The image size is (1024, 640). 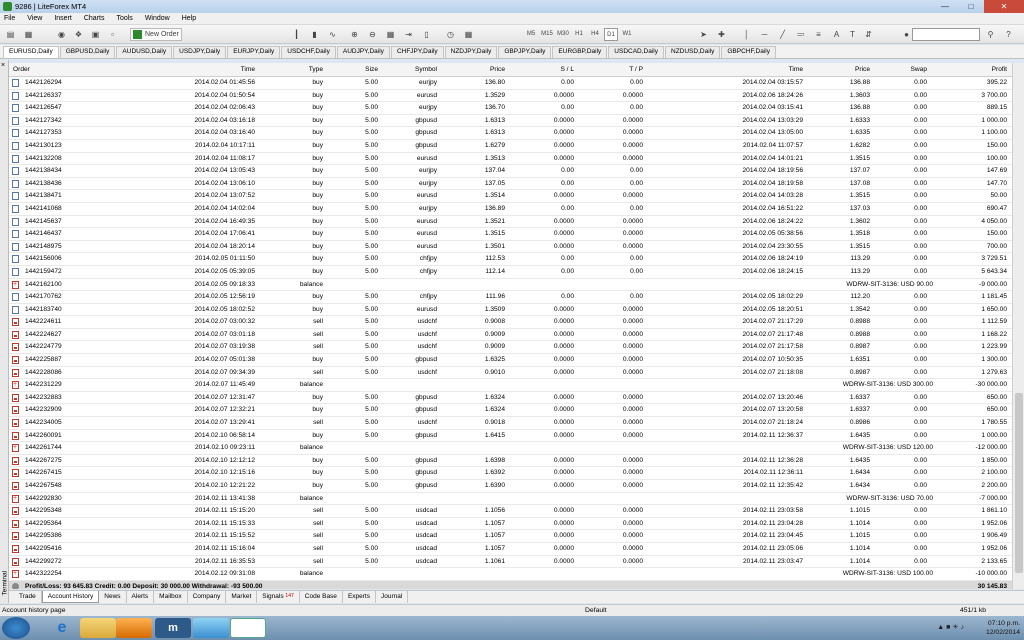 What do you see at coordinates (1008, 34) in the screenshot?
I see `help-icon: ?` at bounding box center [1008, 34].